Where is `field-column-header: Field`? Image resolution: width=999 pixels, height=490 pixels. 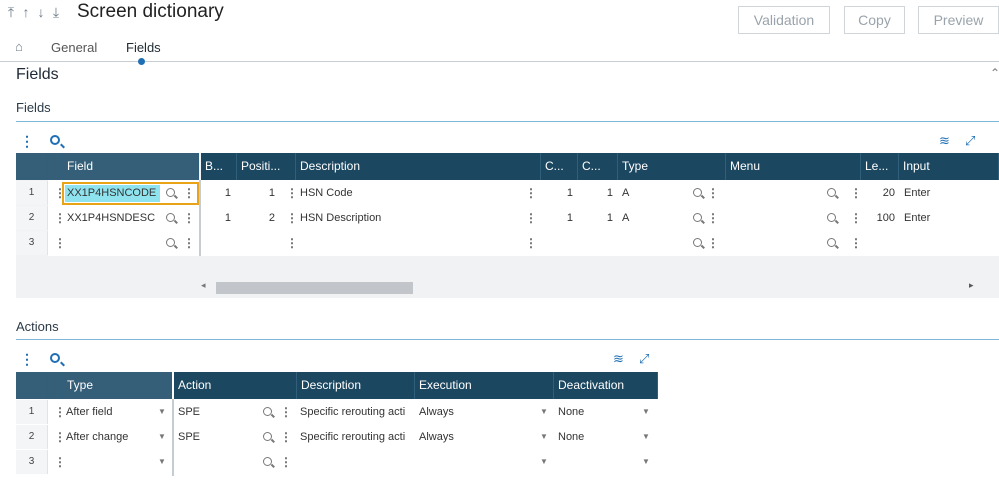 field-column-header: Field is located at coordinates (131, 166).